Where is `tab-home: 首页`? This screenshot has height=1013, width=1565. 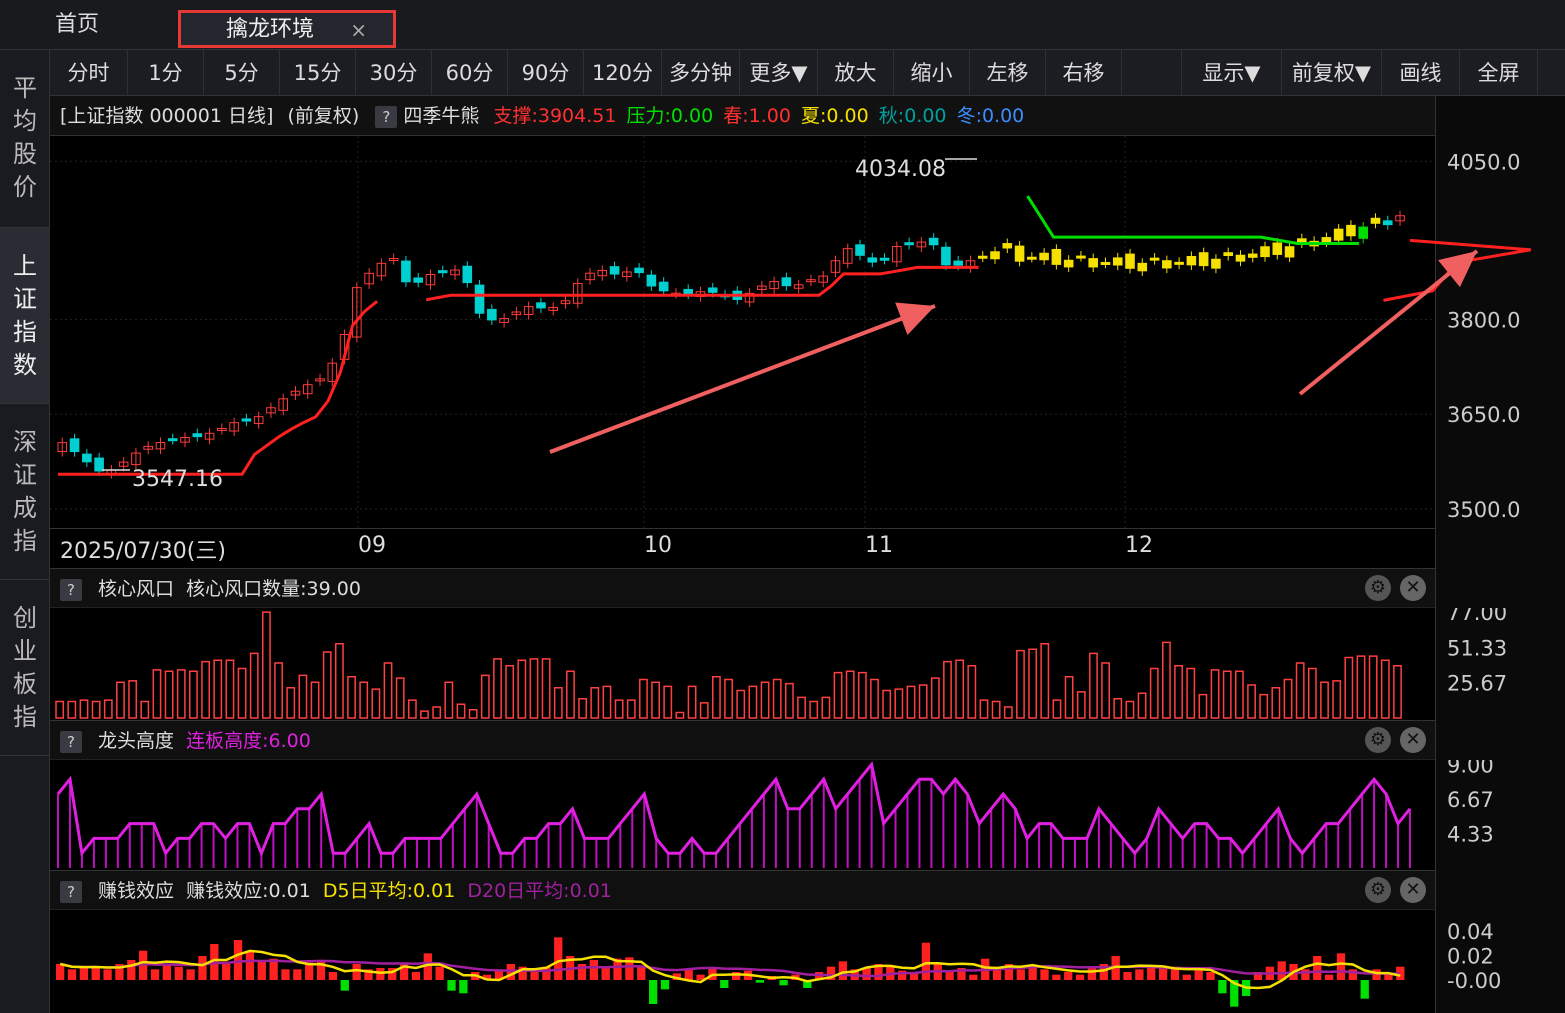
tab-home: 首页 is located at coordinates (77, 25).